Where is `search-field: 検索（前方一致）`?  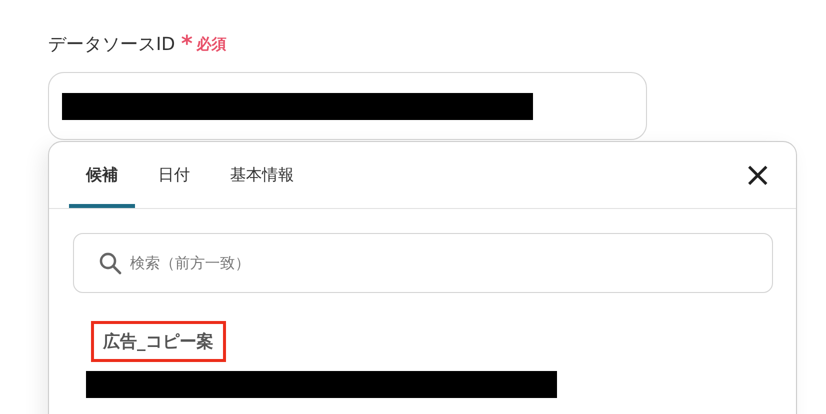 search-field: 検索（前方一致） is located at coordinates (423, 263).